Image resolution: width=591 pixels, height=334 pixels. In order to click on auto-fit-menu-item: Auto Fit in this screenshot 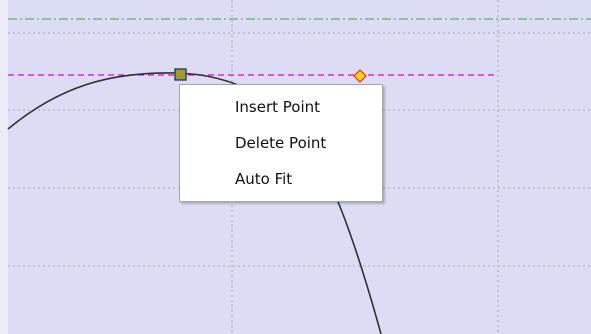, I will do `click(281, 179)`.